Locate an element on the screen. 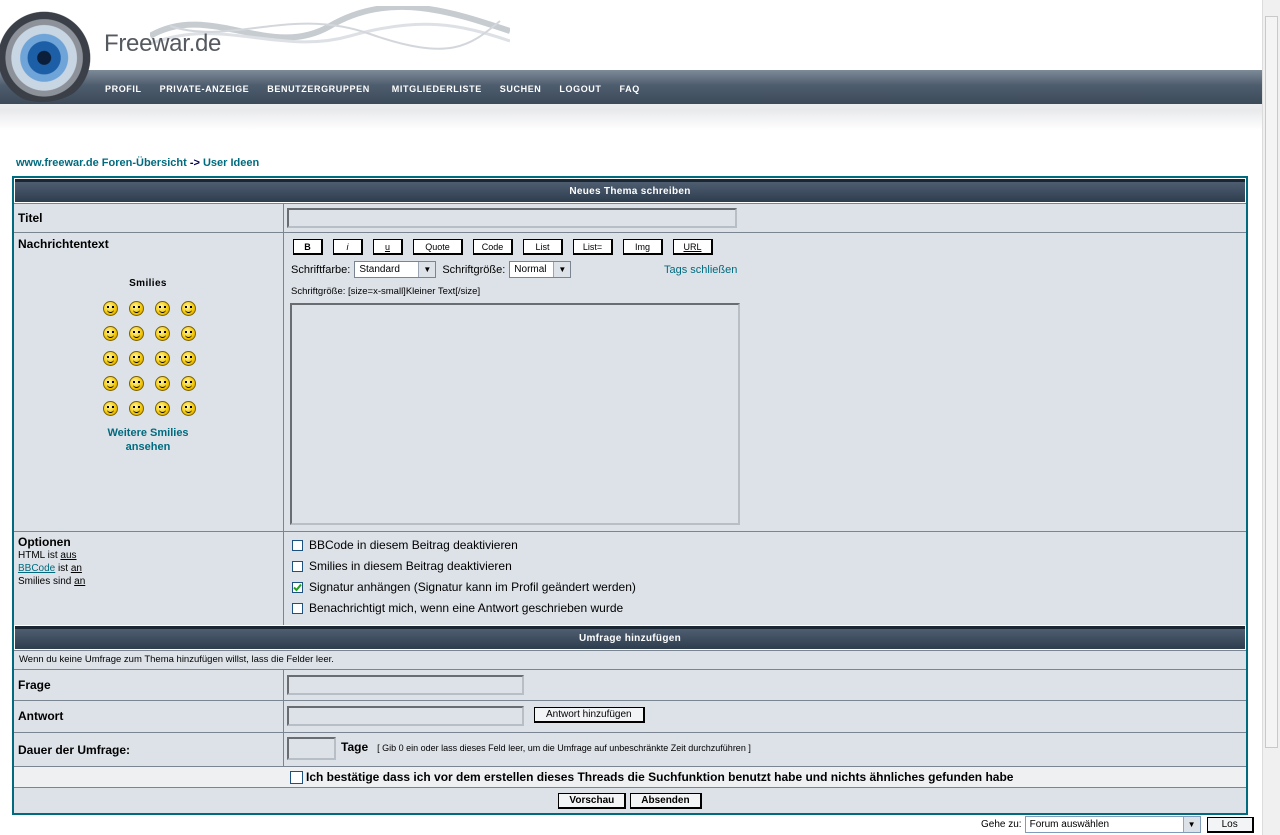 The width and height of the screenshot is (1280, 835). jump-box: Gehe zu: Forum auswählen ▼ Los is located at coordinates (1117, 824).